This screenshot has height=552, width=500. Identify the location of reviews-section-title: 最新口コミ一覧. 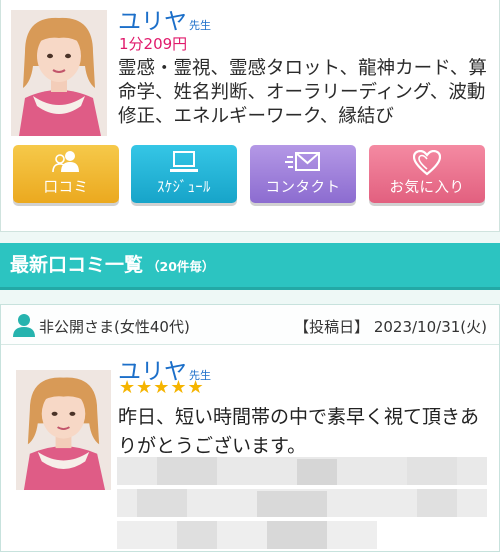
(77, 265).